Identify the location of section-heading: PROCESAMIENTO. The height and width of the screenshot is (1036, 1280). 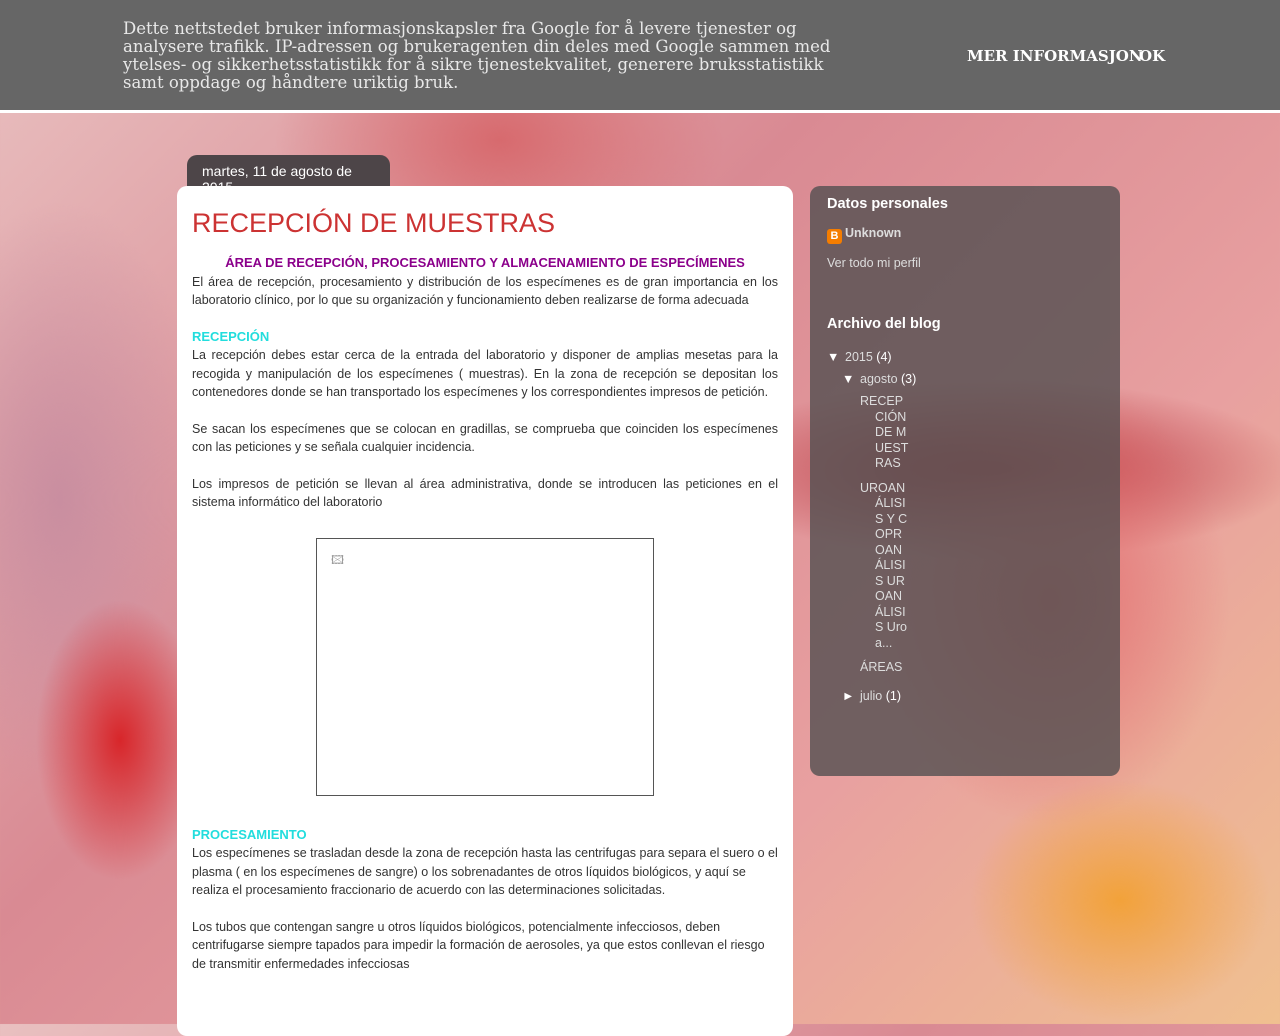
(249, 834).